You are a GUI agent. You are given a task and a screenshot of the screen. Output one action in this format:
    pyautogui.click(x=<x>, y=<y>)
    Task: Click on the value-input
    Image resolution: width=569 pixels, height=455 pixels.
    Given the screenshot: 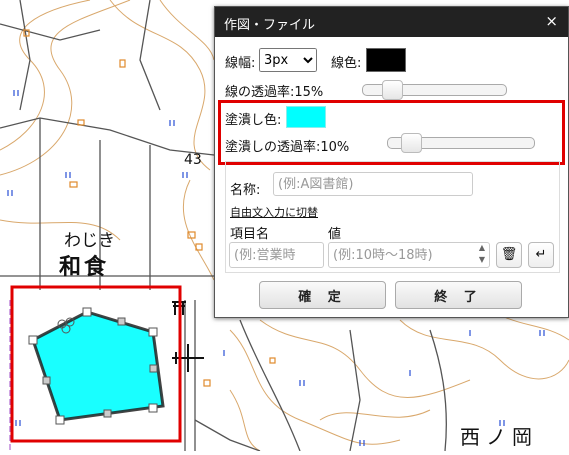 What is the action you would take?
    pyautogui.click(x=409, y=255)
    